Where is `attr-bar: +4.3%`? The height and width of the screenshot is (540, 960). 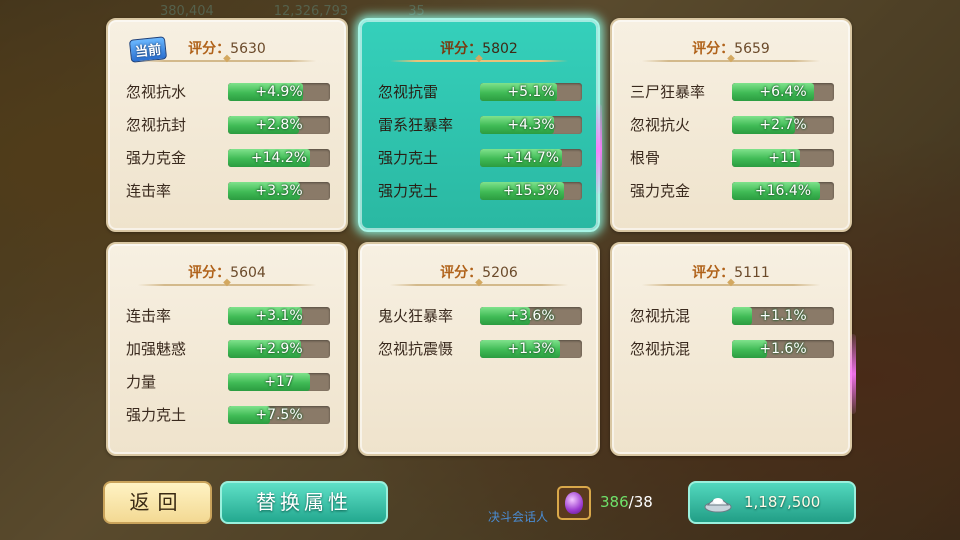 attr-bar: +4.3% is located at coordinates (531, 125).